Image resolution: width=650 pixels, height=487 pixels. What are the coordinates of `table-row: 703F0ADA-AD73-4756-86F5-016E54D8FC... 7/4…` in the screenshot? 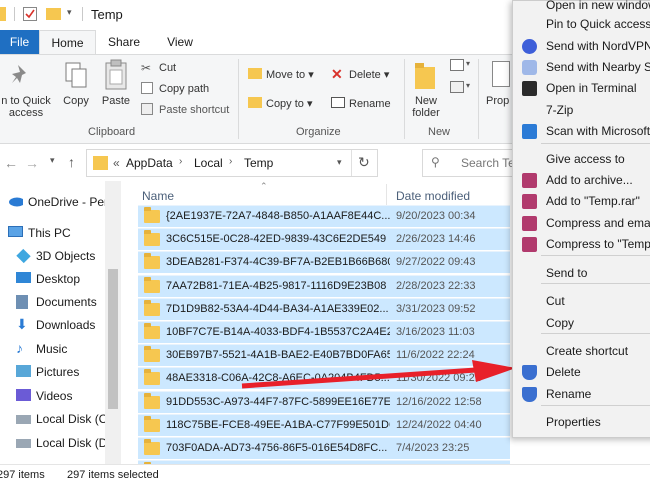 It's located at (324, 448).